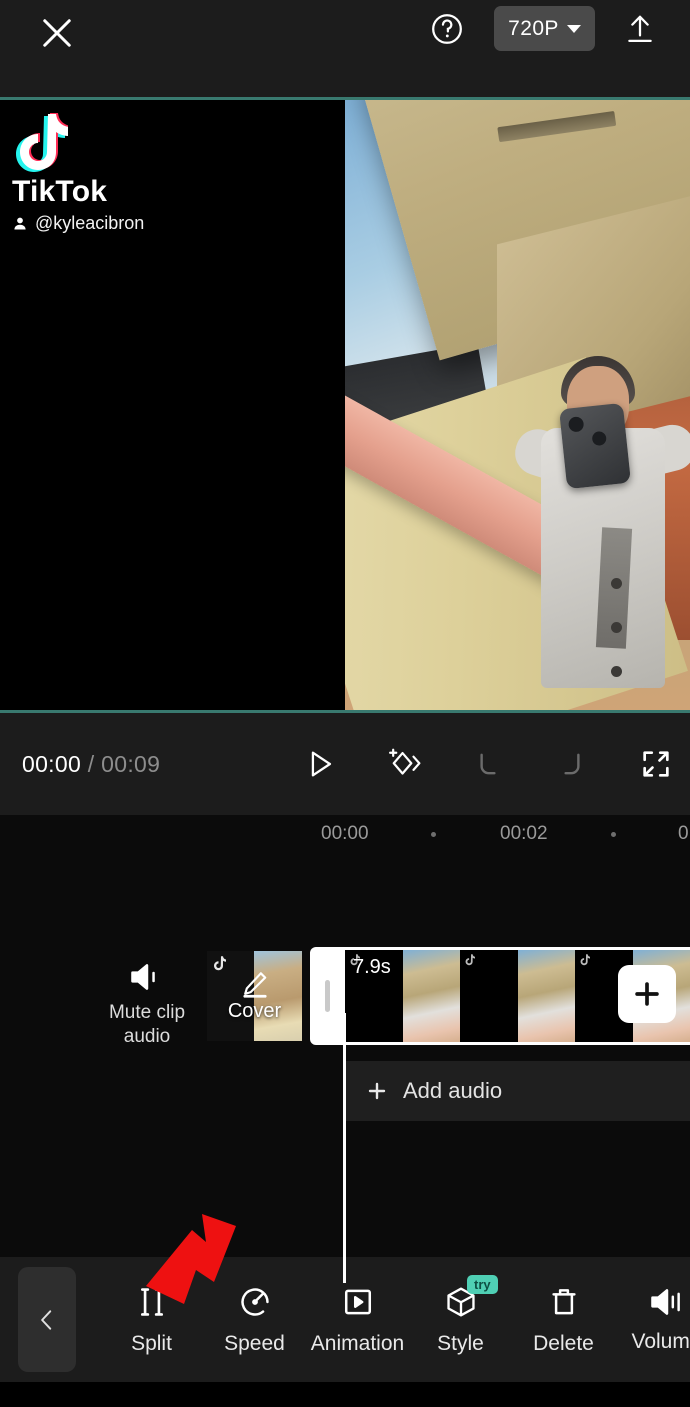 The image size is (690, 1407). I want to click on mute-clip-label-2: audio, so click(147, 1036).